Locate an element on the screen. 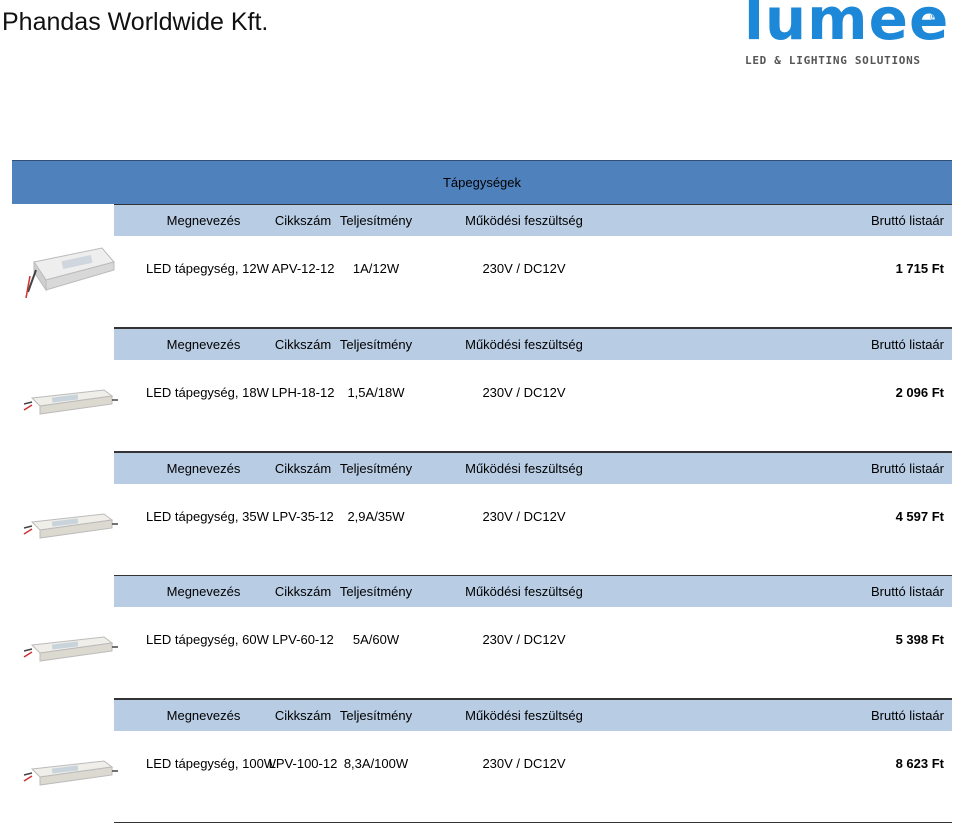 This screenshot has width=959, height=823. product-name: LED tápegység, 60W is located at coordinates (207, 639).